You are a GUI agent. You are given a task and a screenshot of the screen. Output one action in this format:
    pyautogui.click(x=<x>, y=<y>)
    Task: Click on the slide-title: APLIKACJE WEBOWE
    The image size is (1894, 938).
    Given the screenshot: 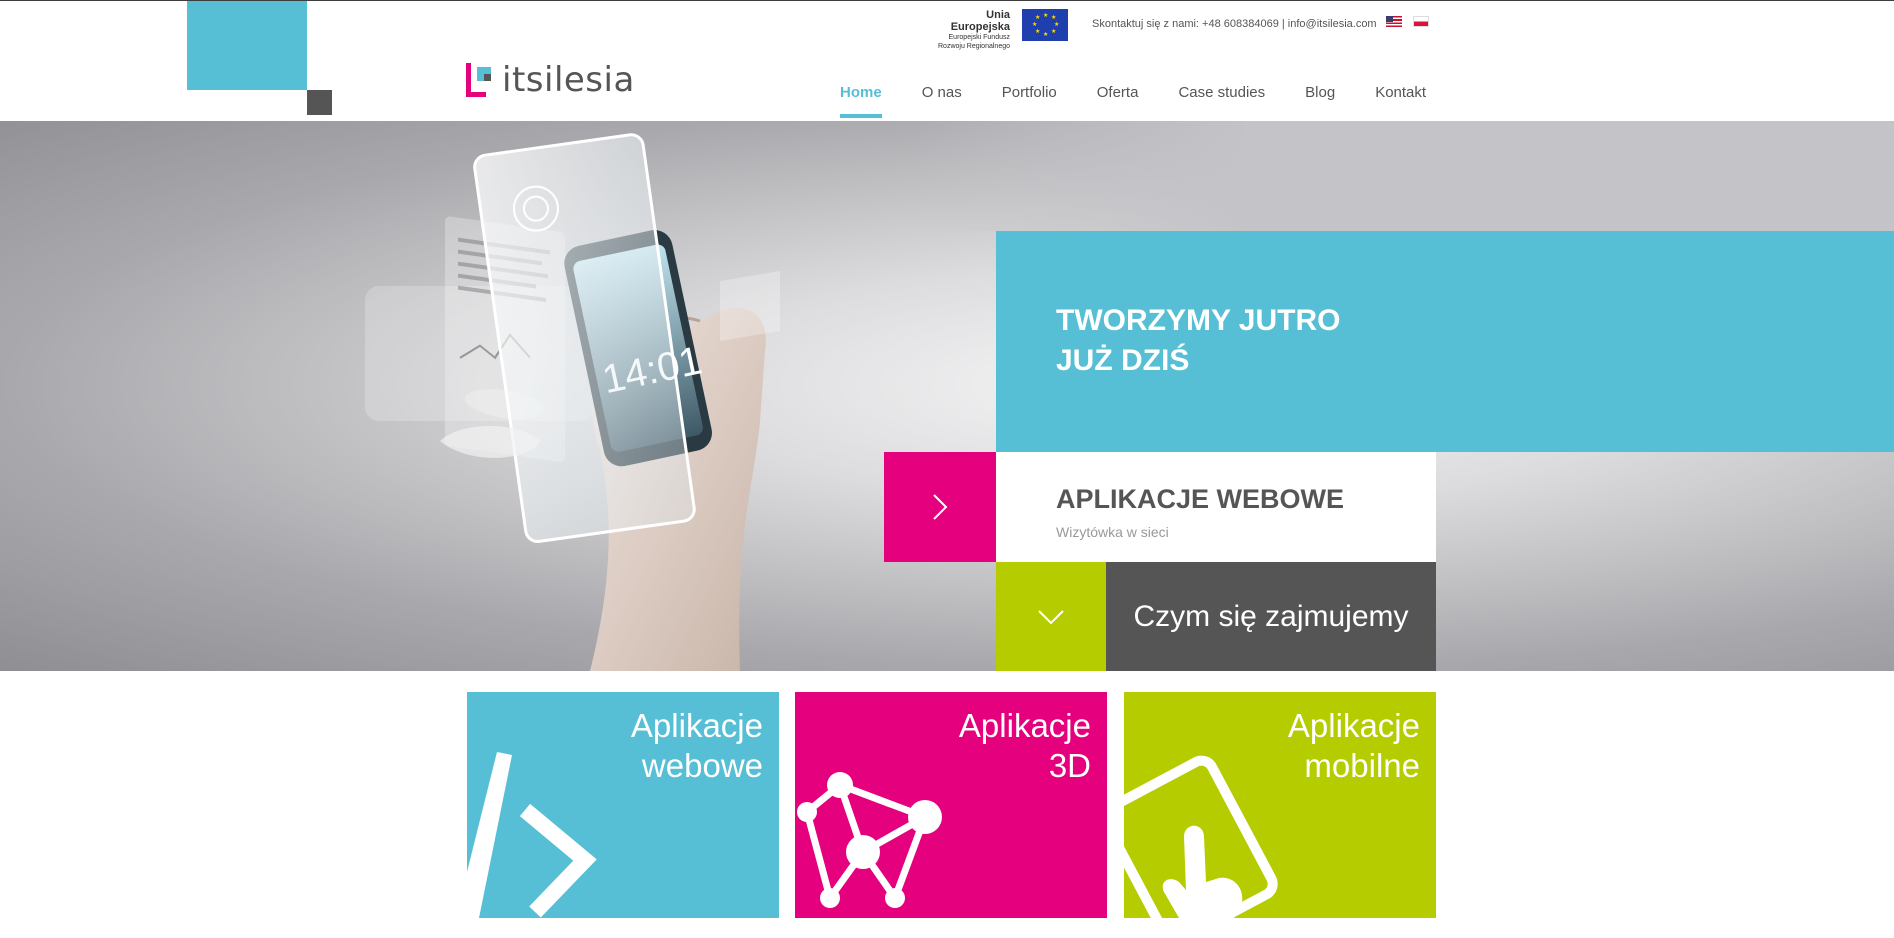 What is the action you would take?
    pyautogui.click(x=1200, y=499)
    